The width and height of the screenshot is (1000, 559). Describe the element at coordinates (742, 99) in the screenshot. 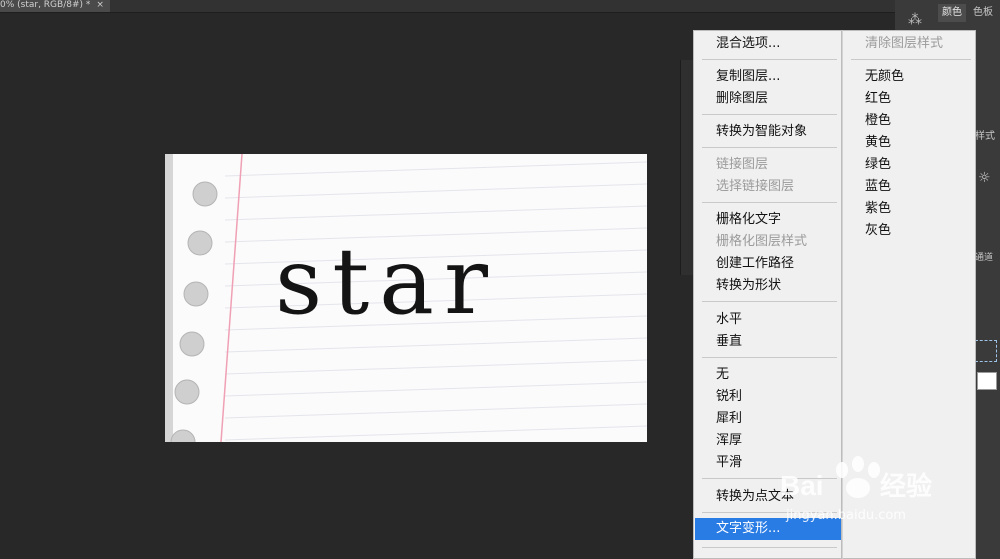

I see `menu-item-delete-layer: 删除图层` at that location.